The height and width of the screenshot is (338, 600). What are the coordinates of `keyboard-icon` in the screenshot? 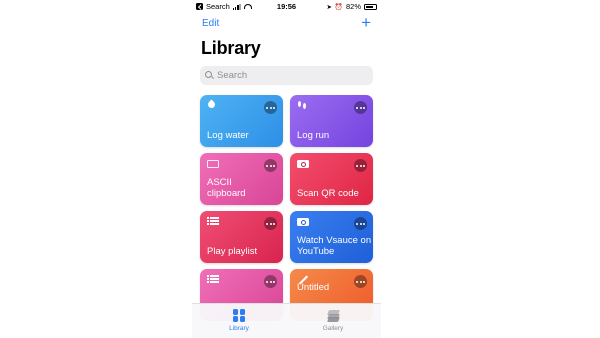 It's located at (213, 164).